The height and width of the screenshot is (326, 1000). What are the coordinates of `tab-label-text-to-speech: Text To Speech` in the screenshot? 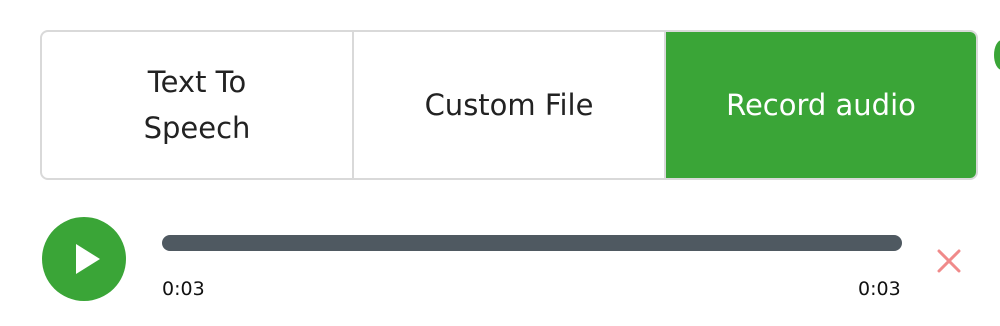 It's located at (197, 105).